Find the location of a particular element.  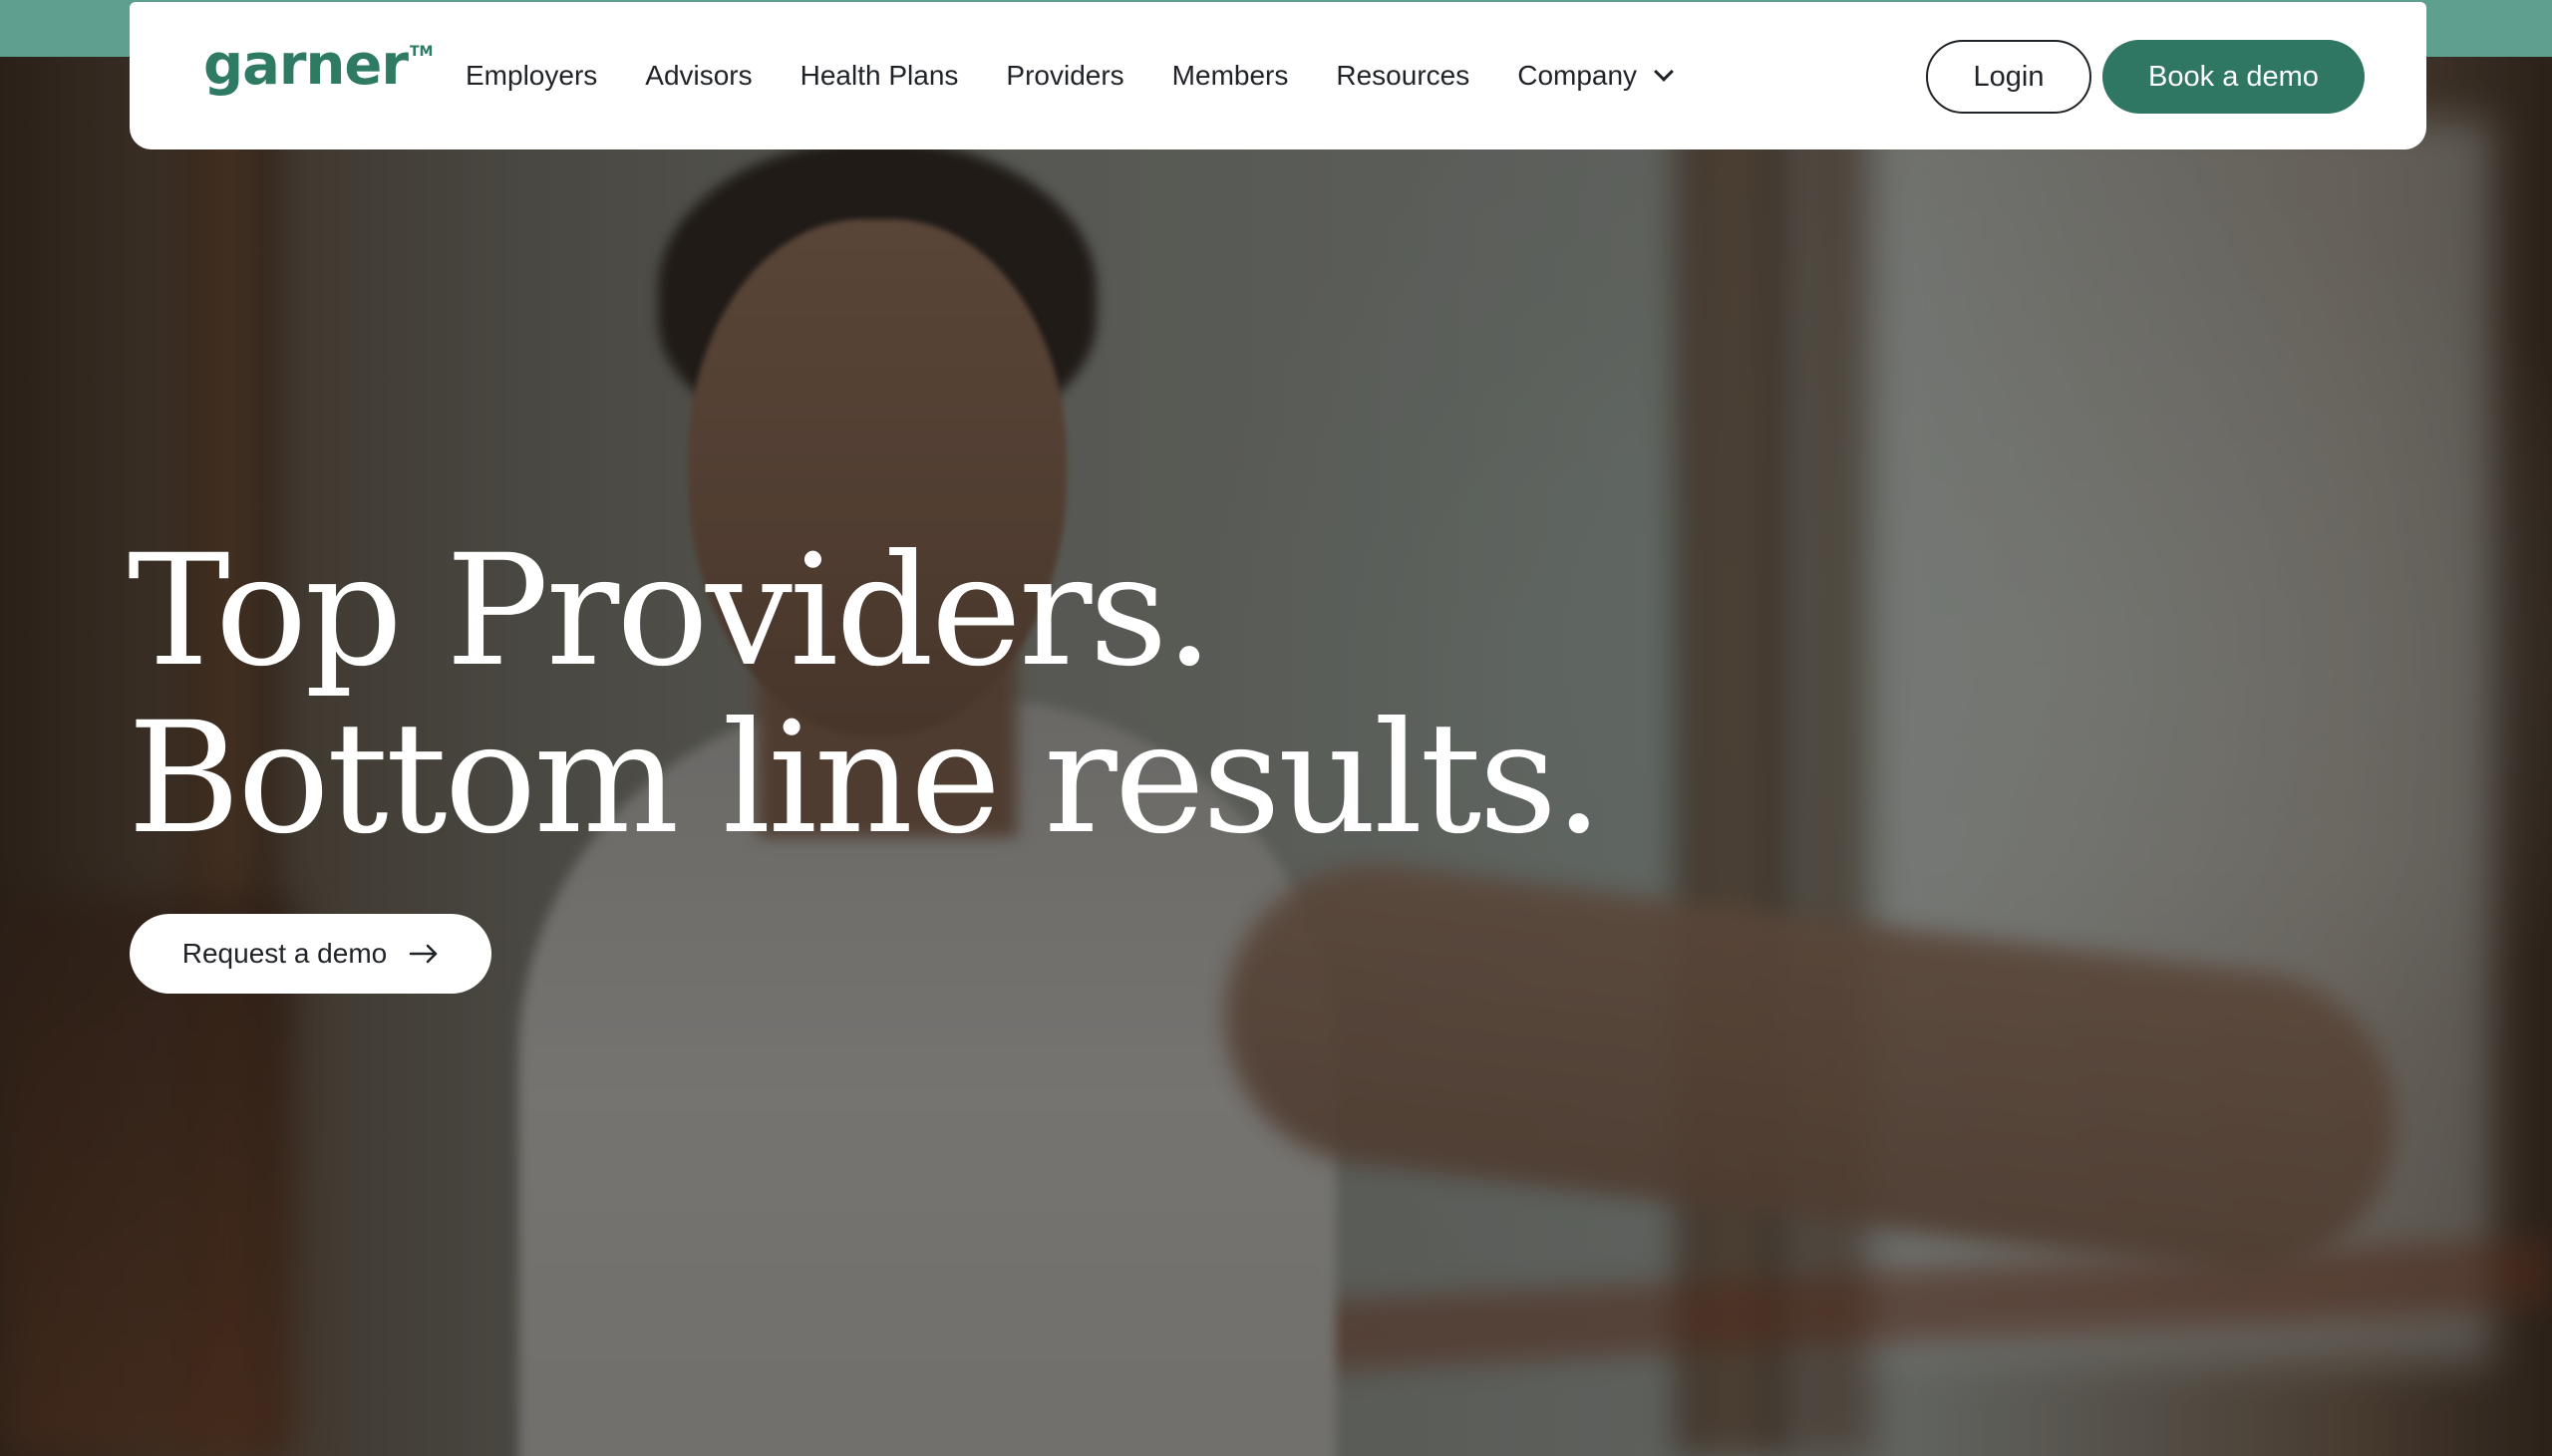

logo-trademark: TM is located at coordinates (421, 52).